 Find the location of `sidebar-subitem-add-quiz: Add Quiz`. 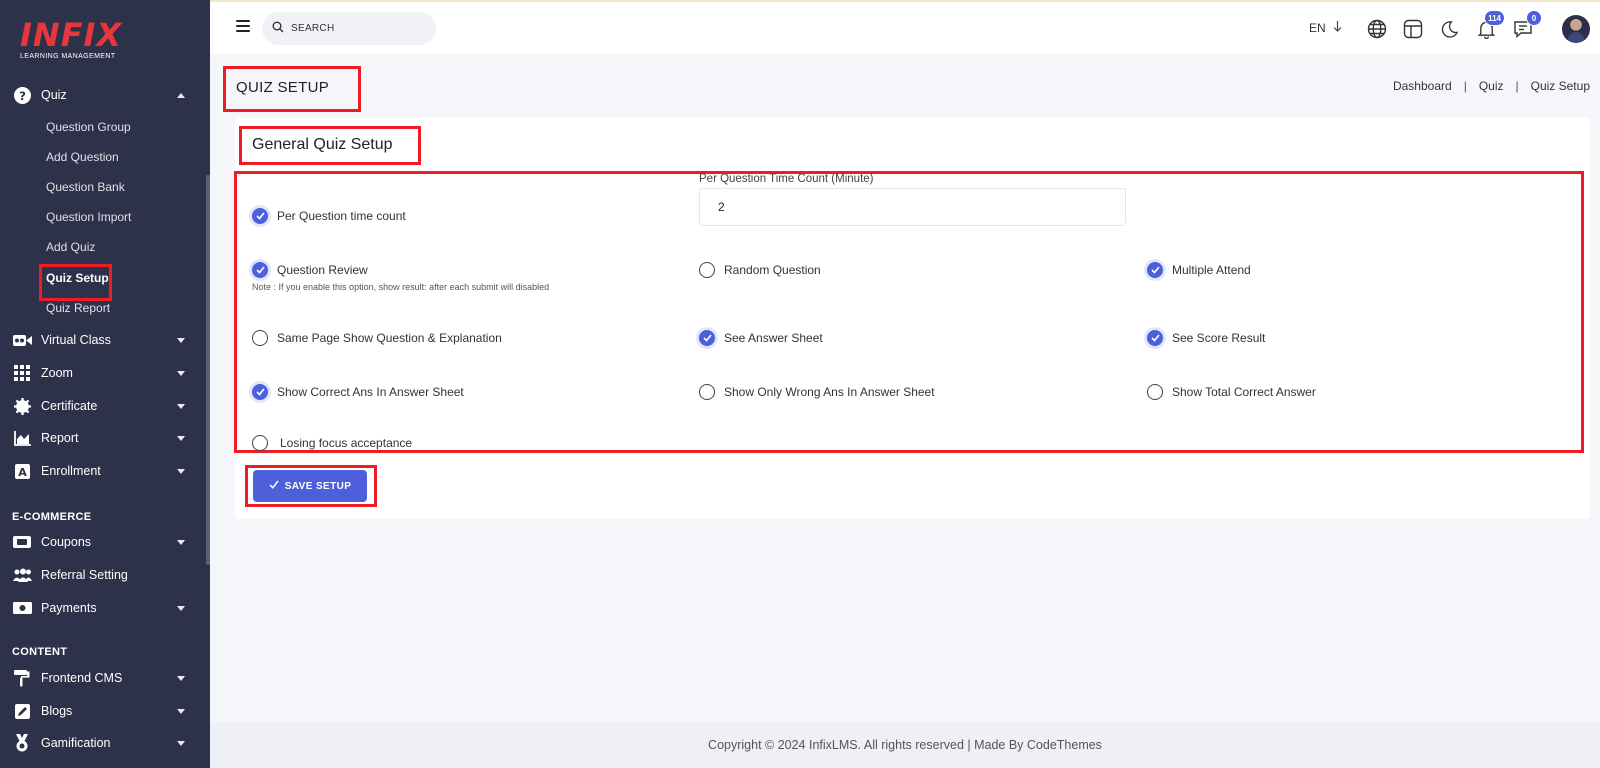

sidebar-subitem-add-quiz: Add Quiz is located at coordinates (70, 247).